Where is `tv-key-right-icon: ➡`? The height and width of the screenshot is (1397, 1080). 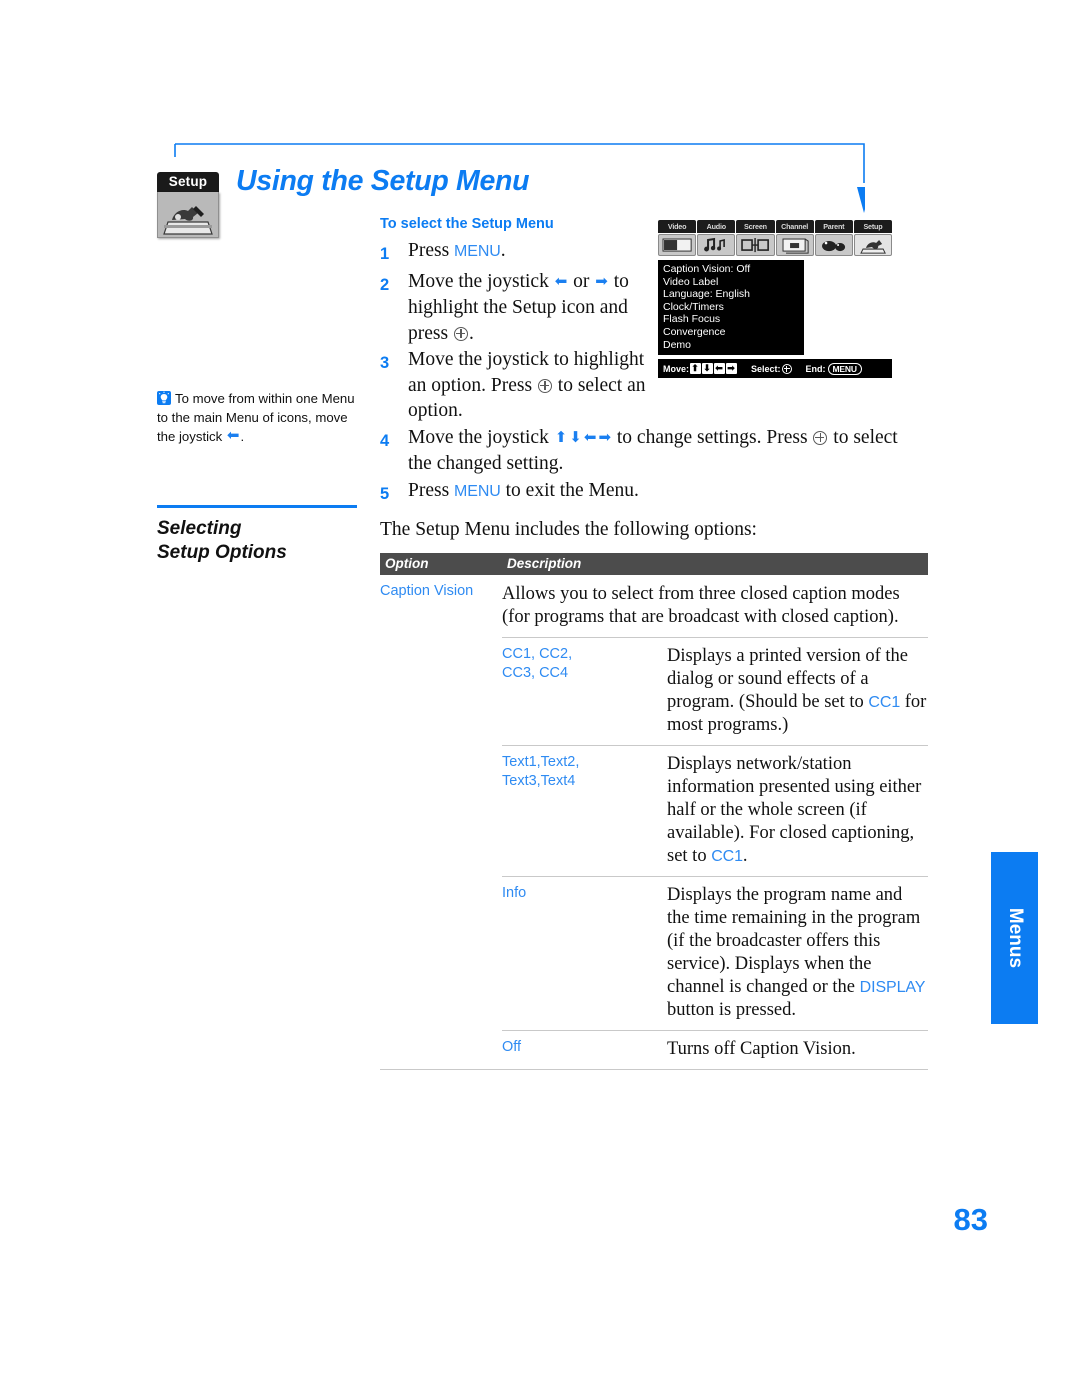
tv-key-right-icon: ➡ is located at coordinates (731, 368).